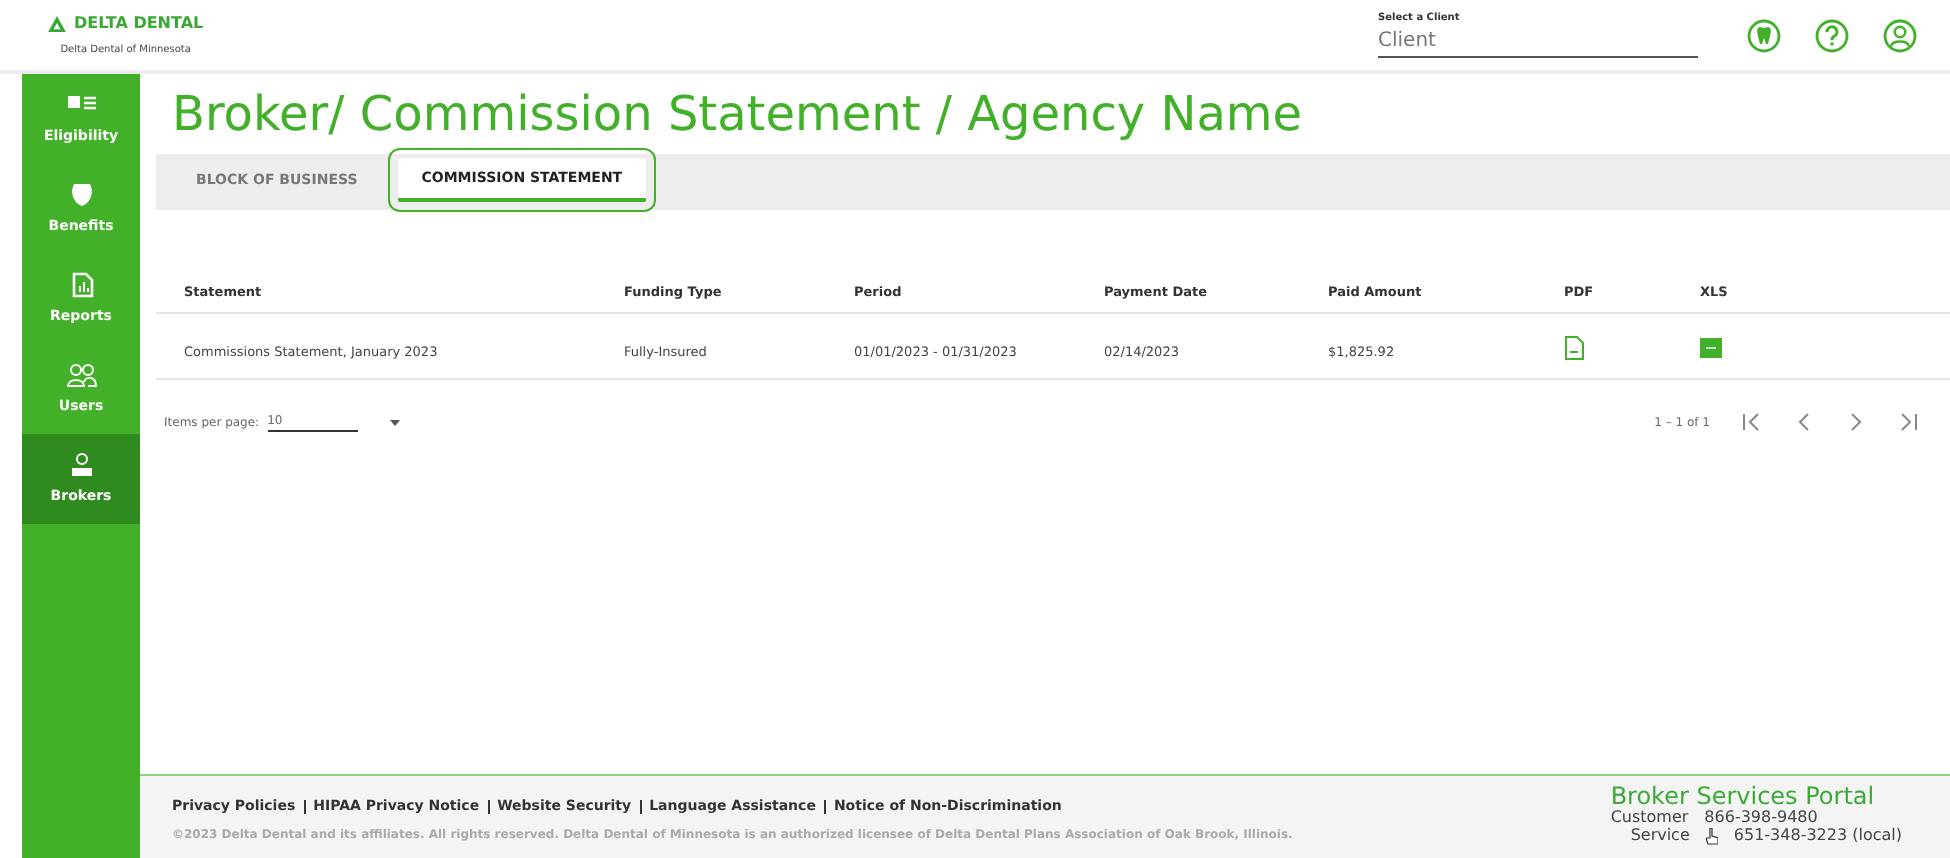  Describe the element at coordinates (1752, 422) in the screenshot. I see `first-page-icon` at that location.